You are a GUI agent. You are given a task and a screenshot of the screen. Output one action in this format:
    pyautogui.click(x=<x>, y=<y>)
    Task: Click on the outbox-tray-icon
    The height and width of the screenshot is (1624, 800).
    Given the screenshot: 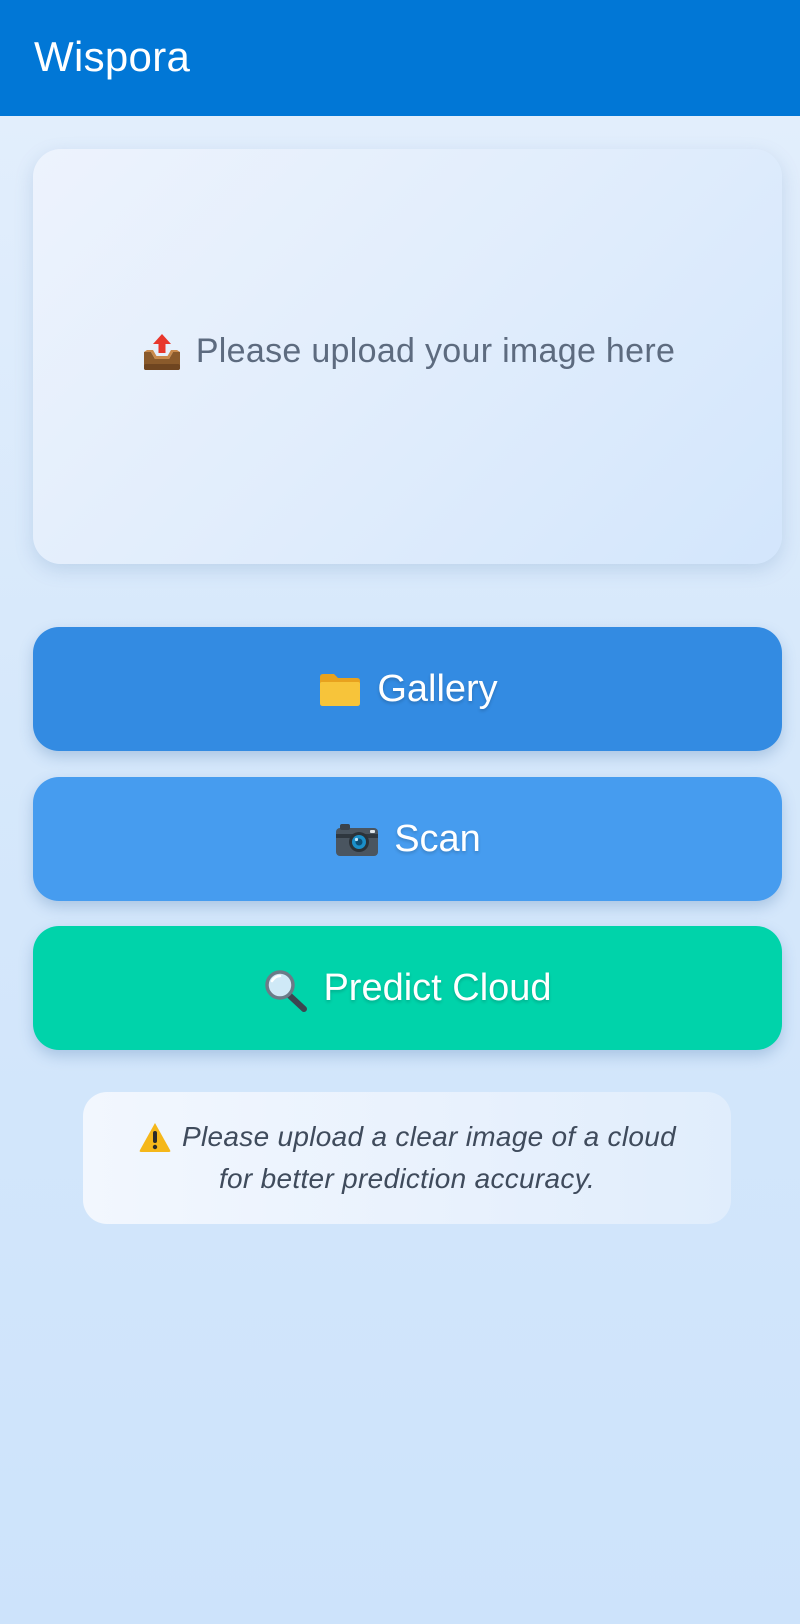 What is the action you would take?
    pyautogui.click(x=162, y=352)
    